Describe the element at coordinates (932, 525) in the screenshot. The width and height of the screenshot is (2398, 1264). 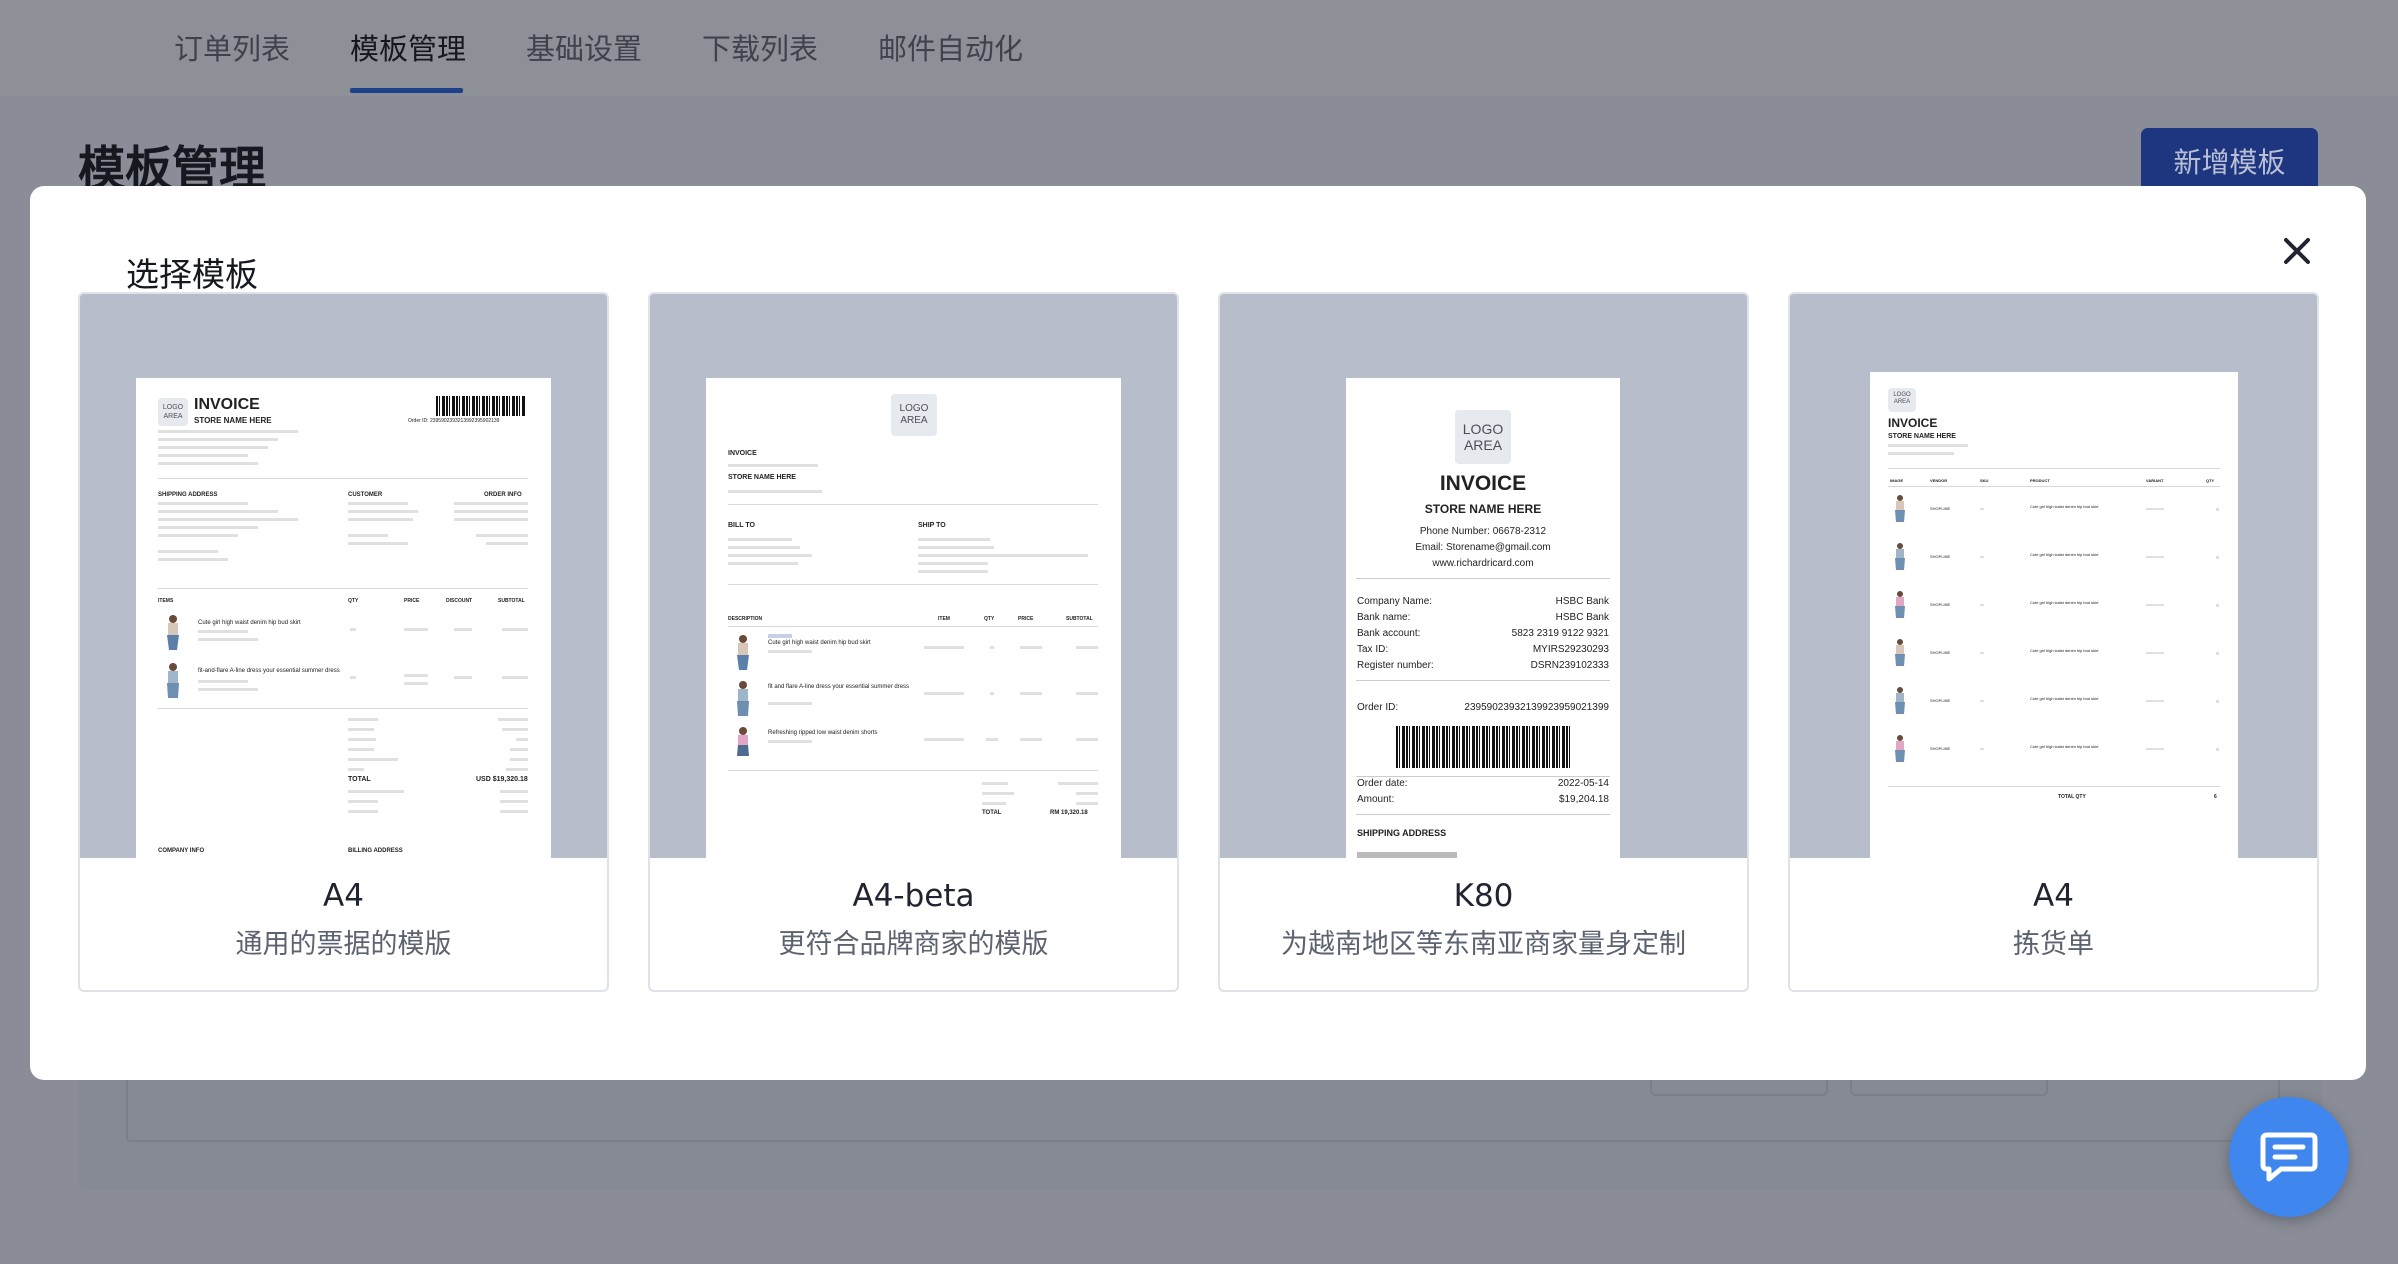
I see `ship-to-heading: SHIP TO` at that location.